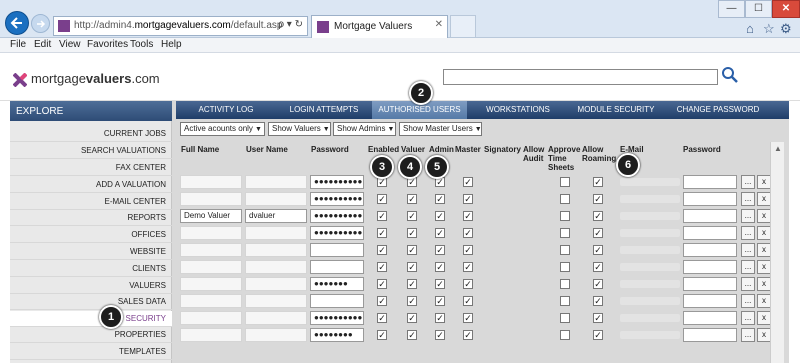 Image resolution: width=800 pixels, height=363 pixels. I want to click on tab-change-password: CHANGE PASSWORD, so click(718, 110).